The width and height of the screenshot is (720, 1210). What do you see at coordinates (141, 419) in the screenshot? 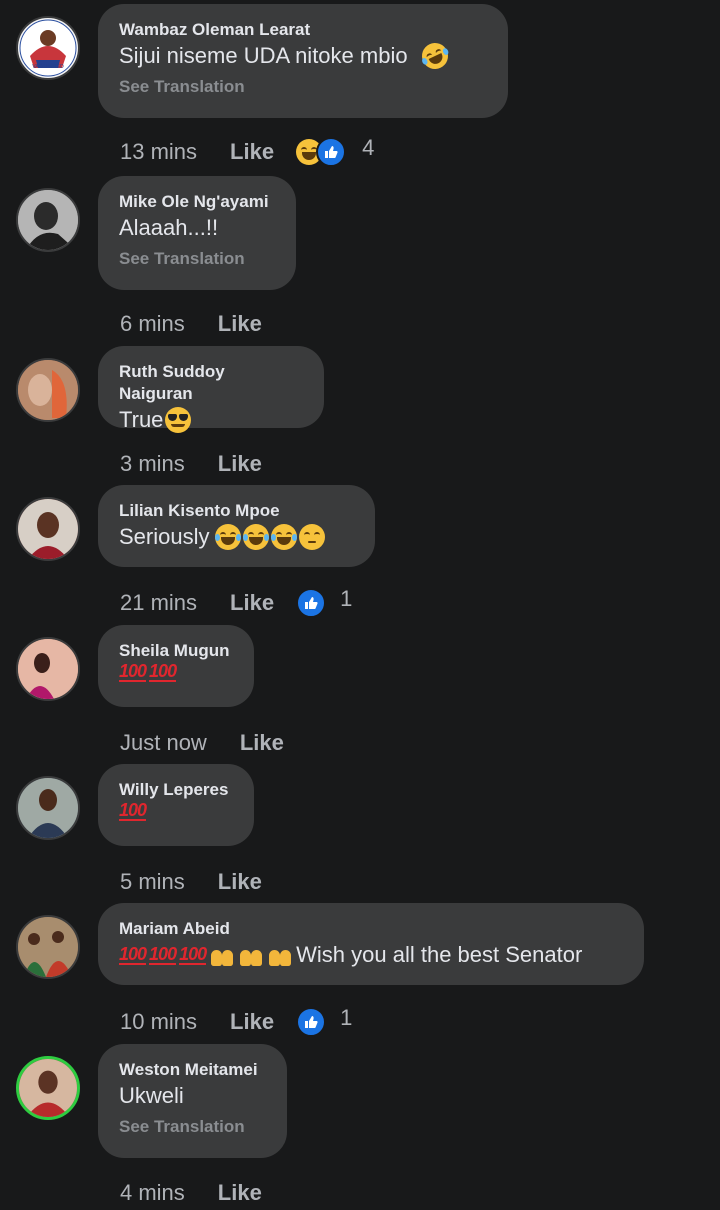
I see `comment-text-value: True` at bounding box center [141, 419].